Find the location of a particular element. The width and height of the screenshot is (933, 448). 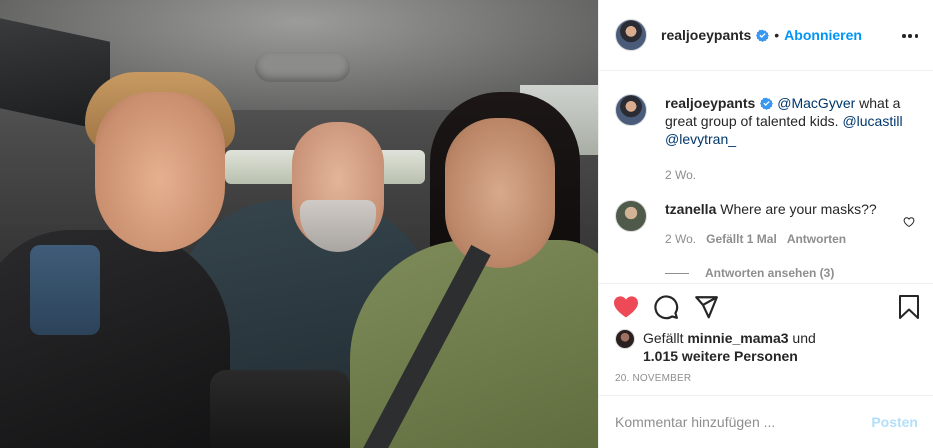

share-icon is located at coordinates (706, 307).